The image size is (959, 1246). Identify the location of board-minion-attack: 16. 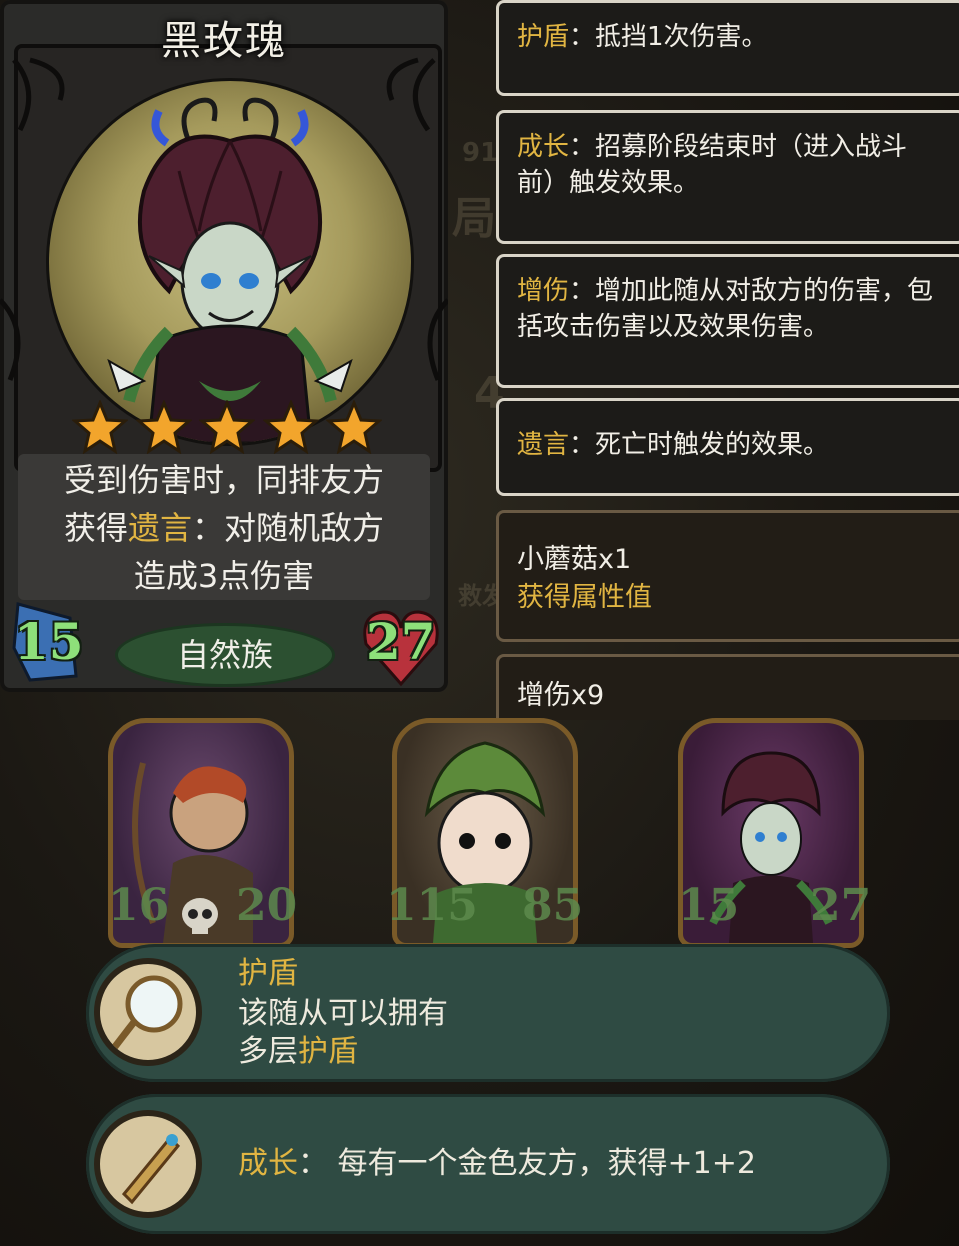
(139, 905).